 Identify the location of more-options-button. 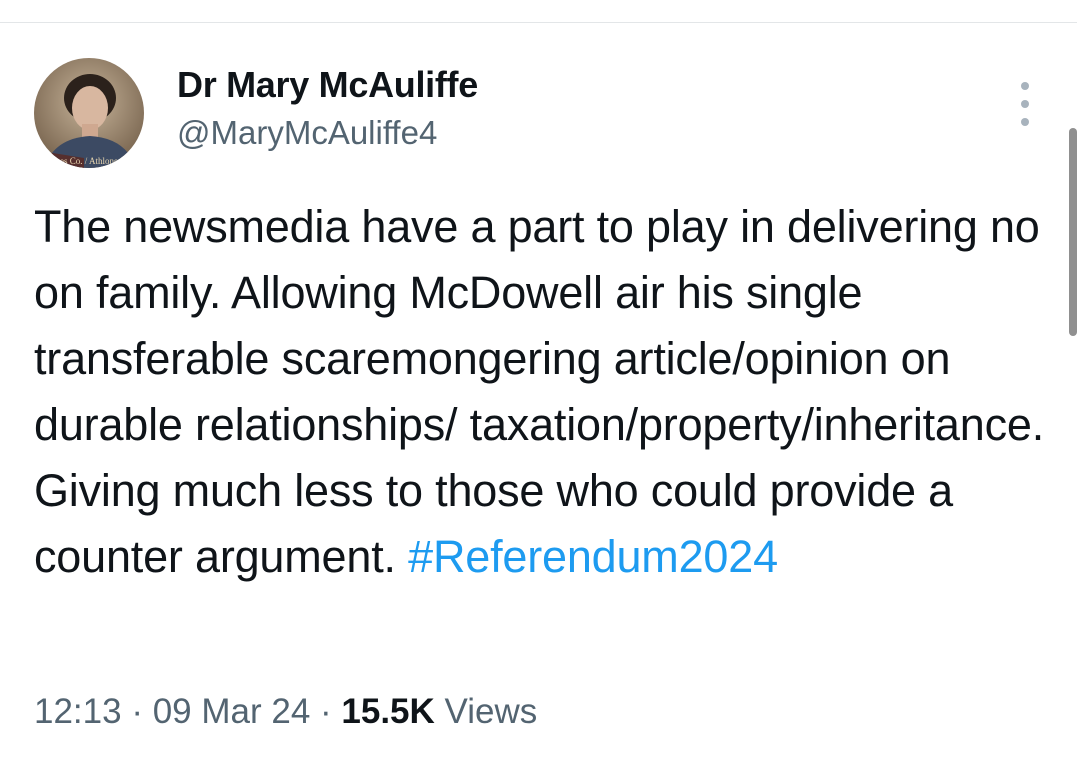
(1025, 104).